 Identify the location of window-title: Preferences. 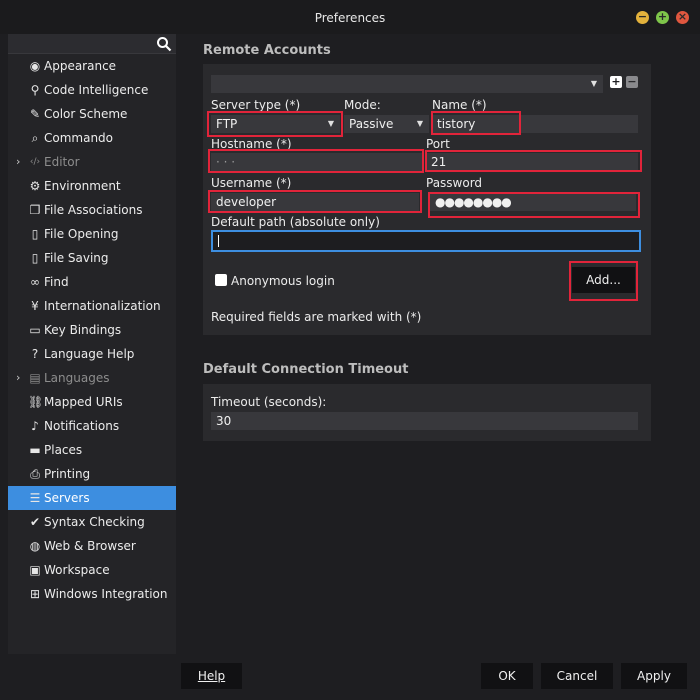
(350, 18).